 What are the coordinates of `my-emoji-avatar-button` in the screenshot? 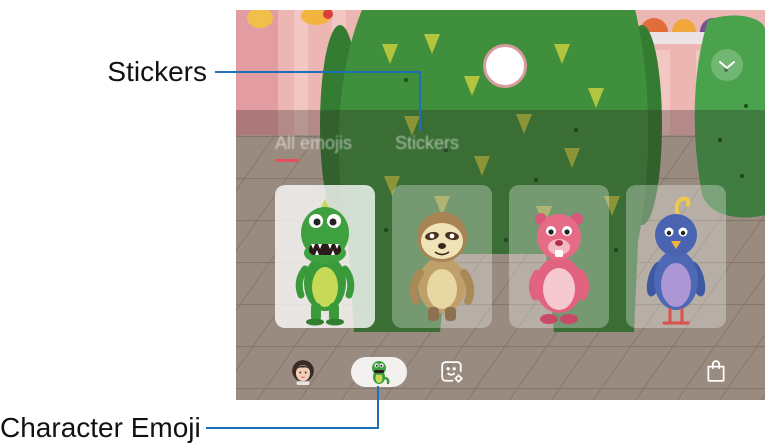 It's located at (303, 372).